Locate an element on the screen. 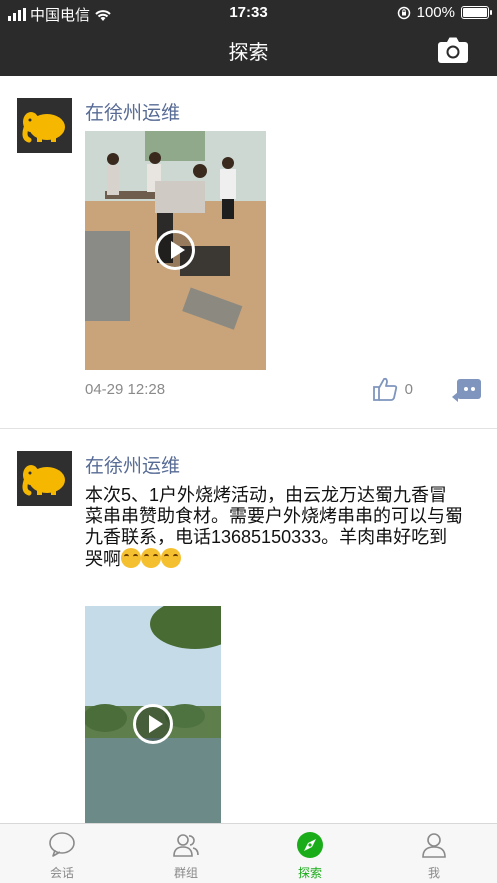 The image size is (497, 883). tab-me: 我 is located at coordinates (434, 853).